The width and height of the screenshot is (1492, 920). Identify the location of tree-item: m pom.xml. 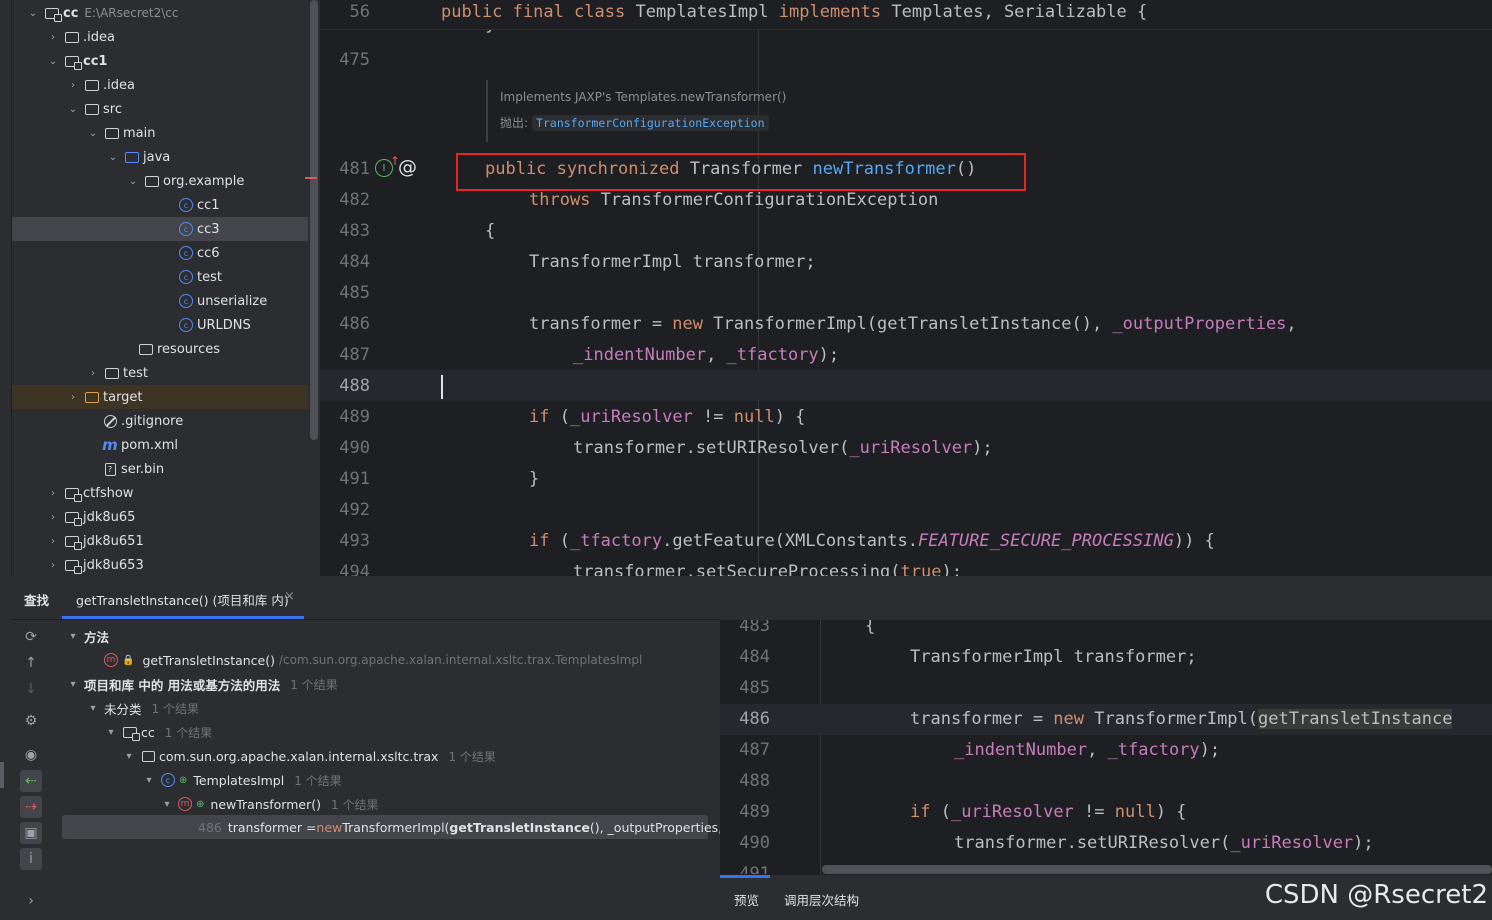
(160, 445).